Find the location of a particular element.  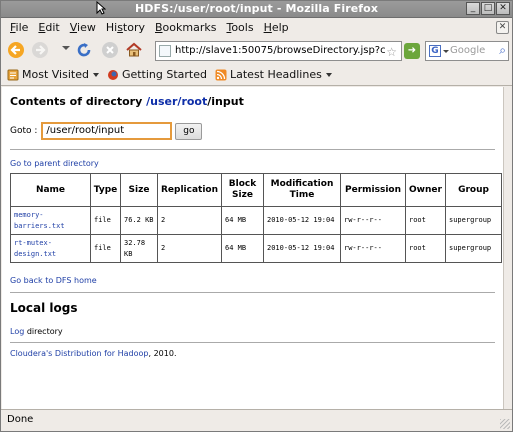

forward-button is located at coordinates (40, 50).